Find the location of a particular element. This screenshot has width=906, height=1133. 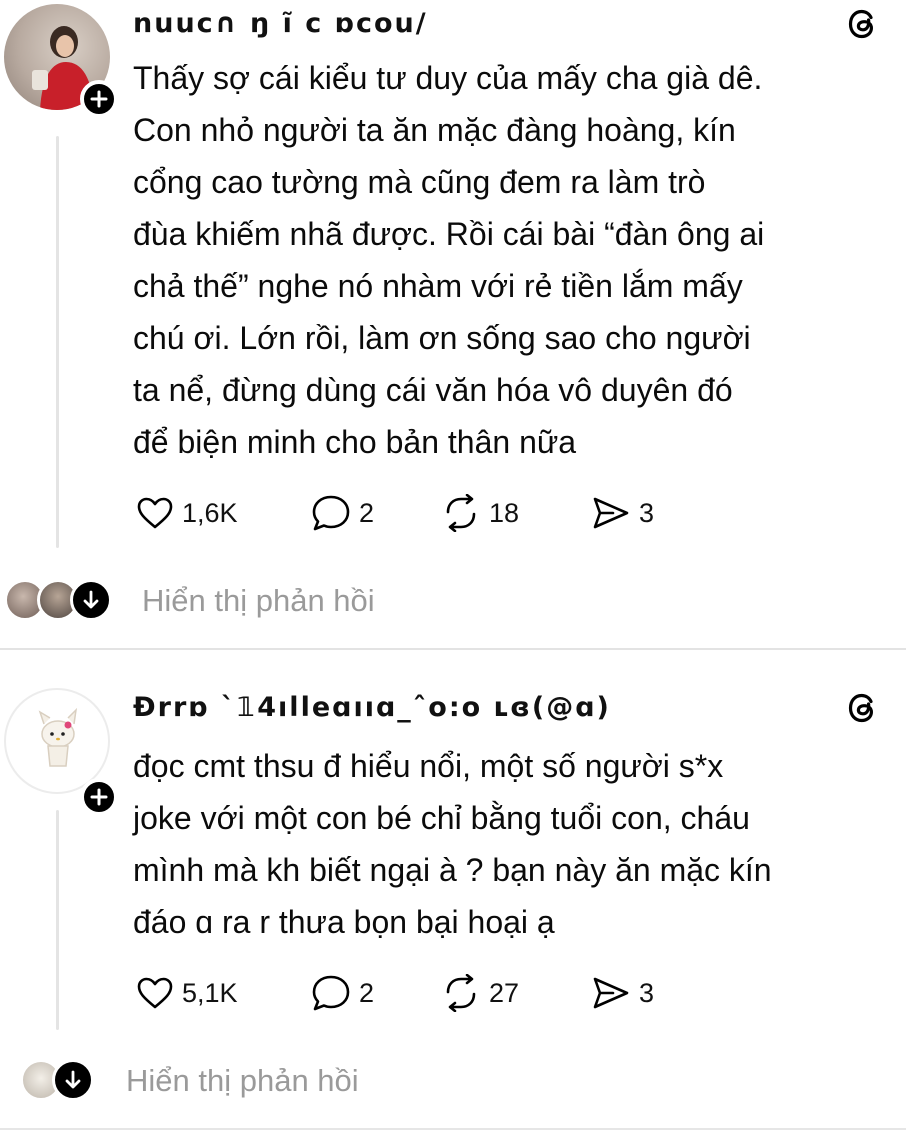

repost-button: 27 is located at coordinates (516, 993).